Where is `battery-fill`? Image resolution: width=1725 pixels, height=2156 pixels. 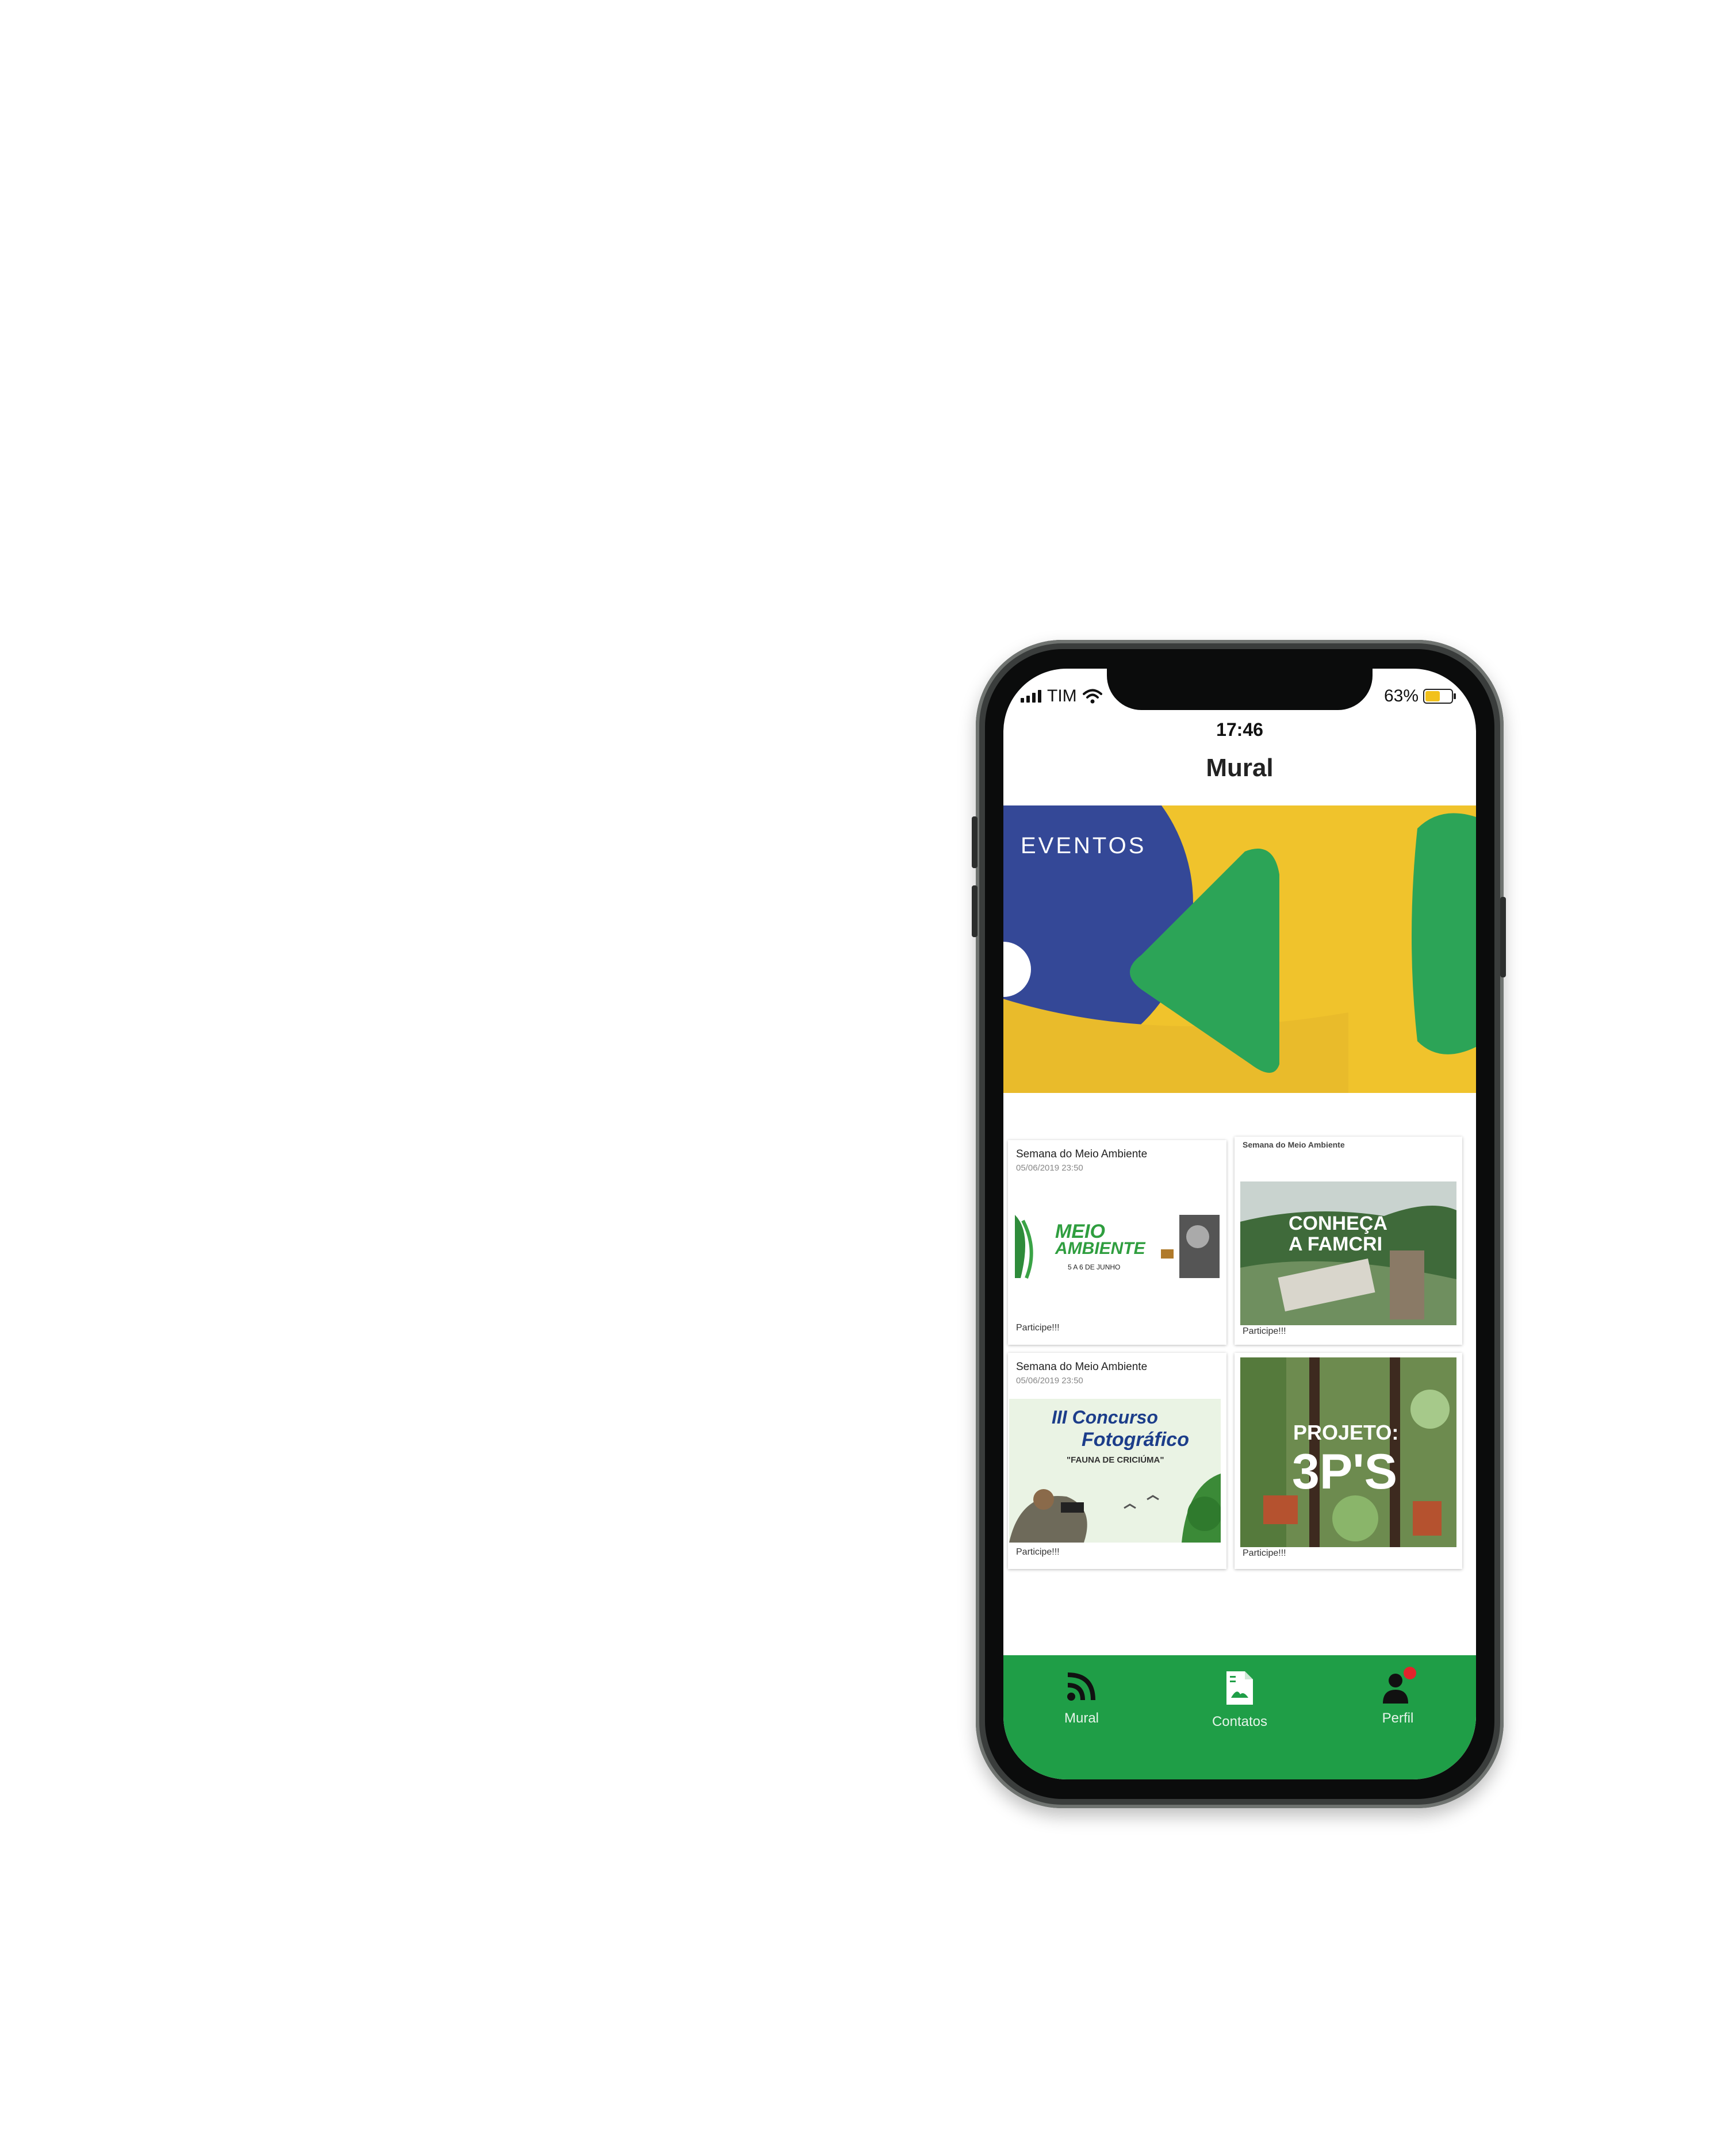 battery-fill is located at coordinates (1432, 696).